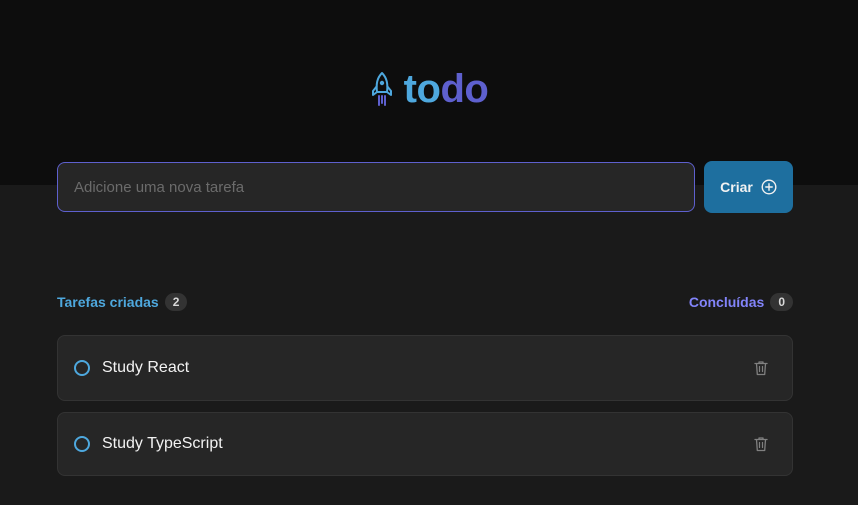 This screenshot has width=858, height=505. What do you see at coordinates (726, 302) in the screenshot?
I see `done-label: Concluídas` at bounding box center [726, 302].